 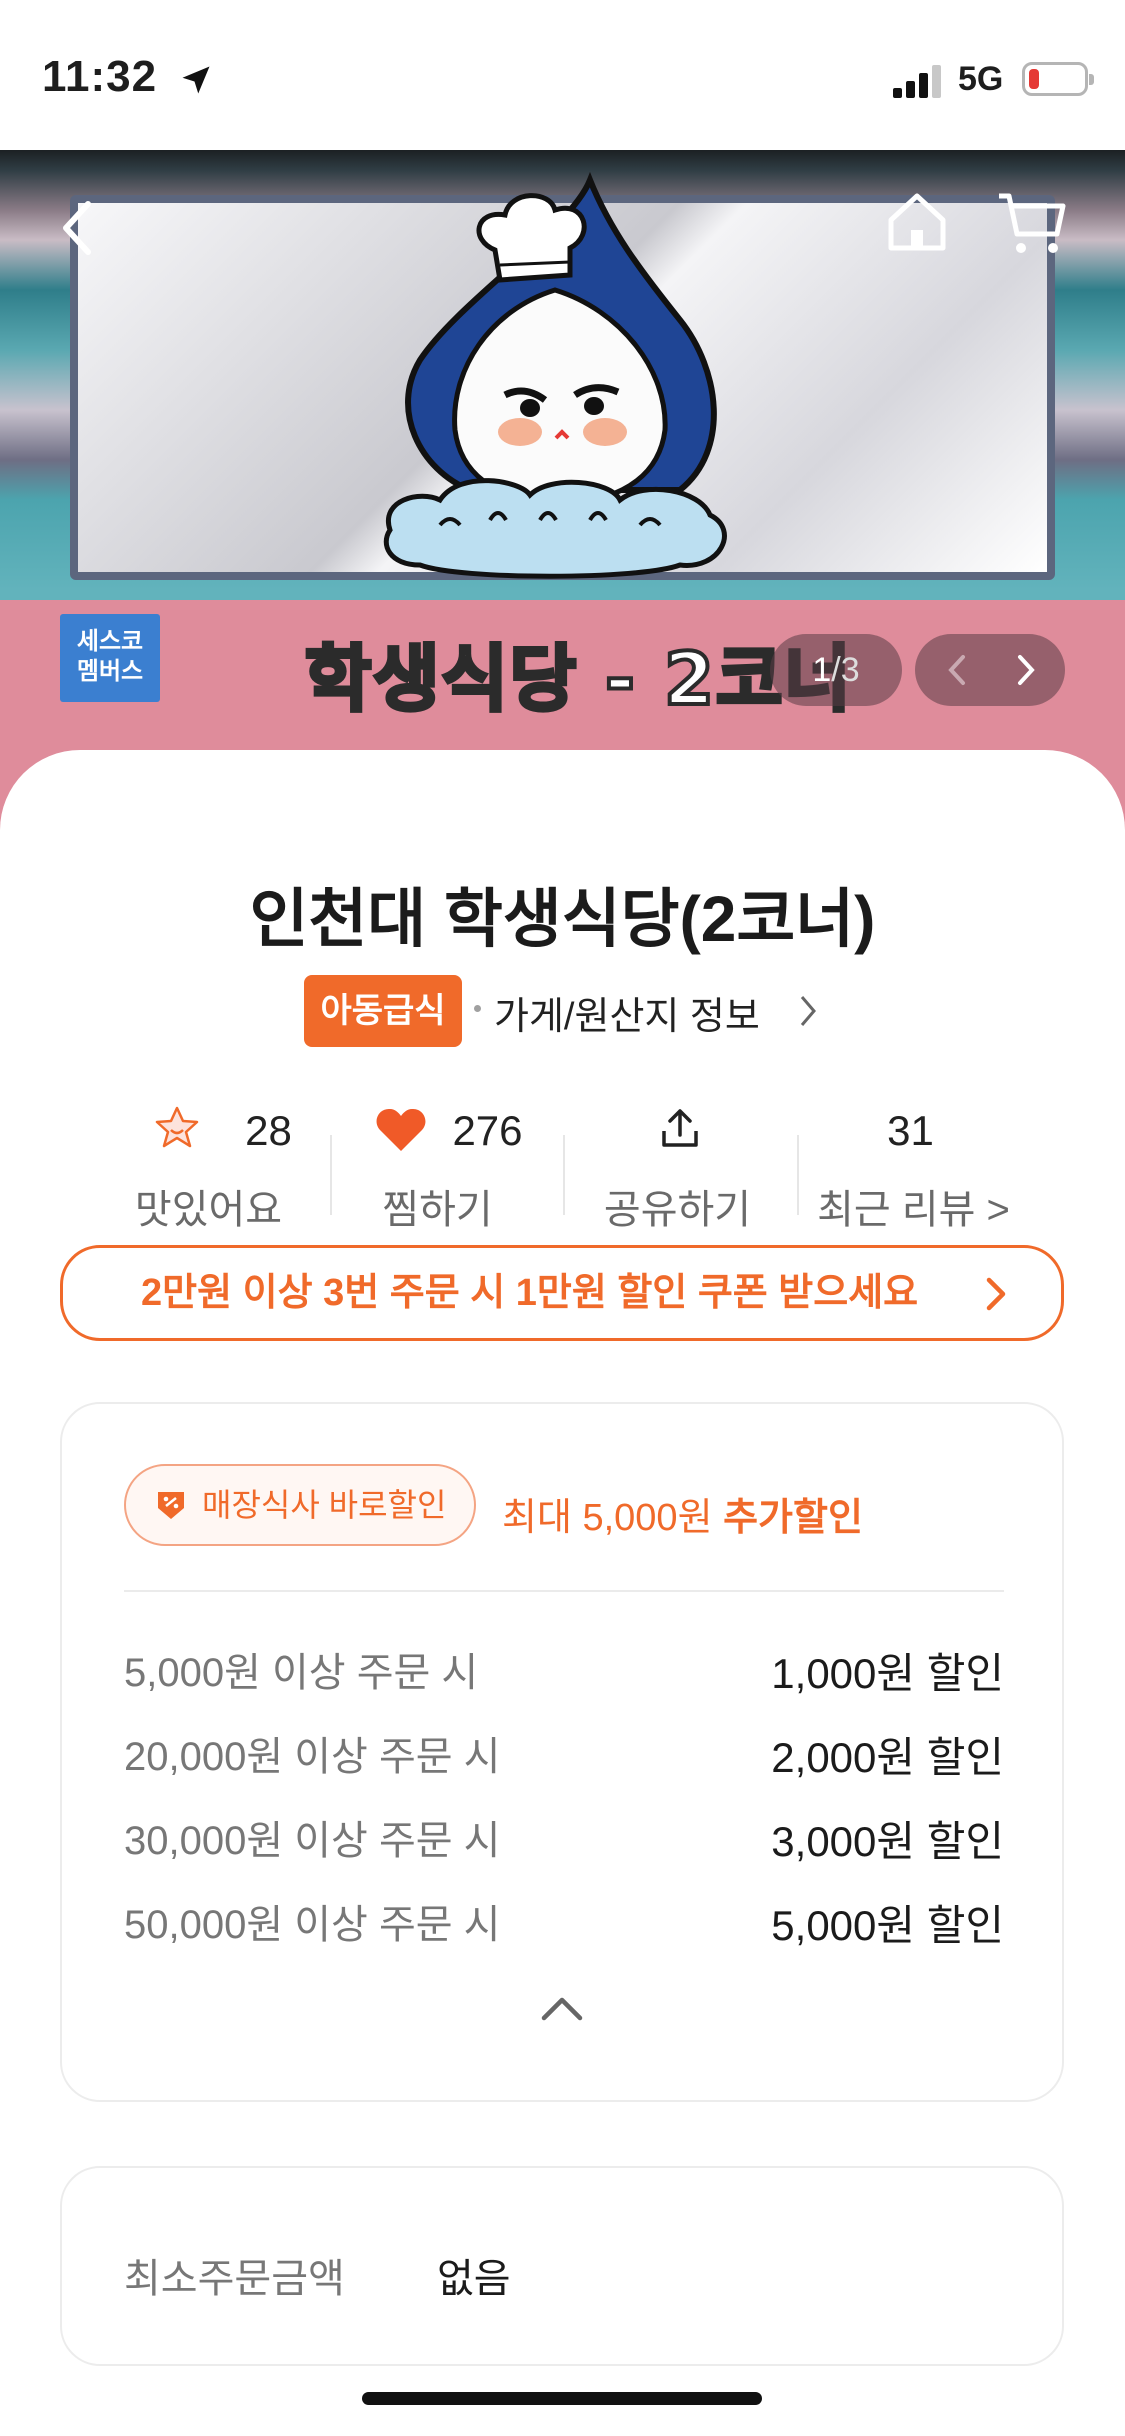 What do you see at coordinates (562, 75) in the screenshot?
I see `status-bar: 11:32 5G` at bounding box center [562, 75].